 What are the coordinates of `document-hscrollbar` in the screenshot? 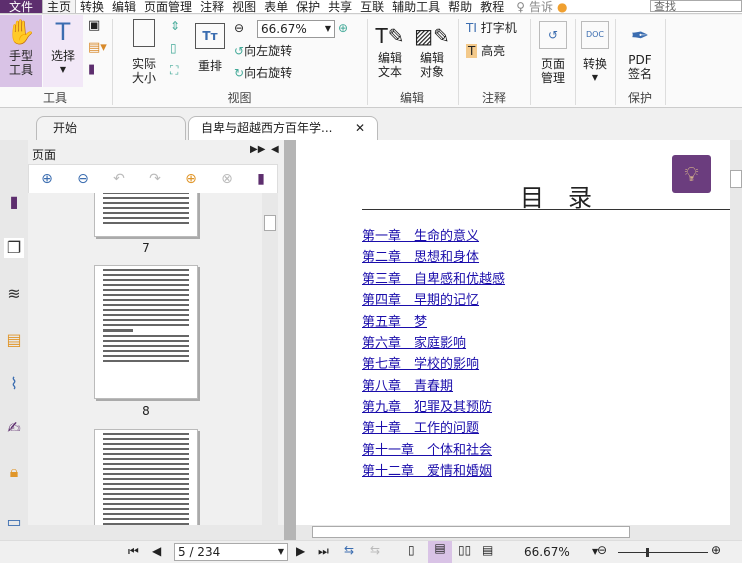 It's located at (519, 532).